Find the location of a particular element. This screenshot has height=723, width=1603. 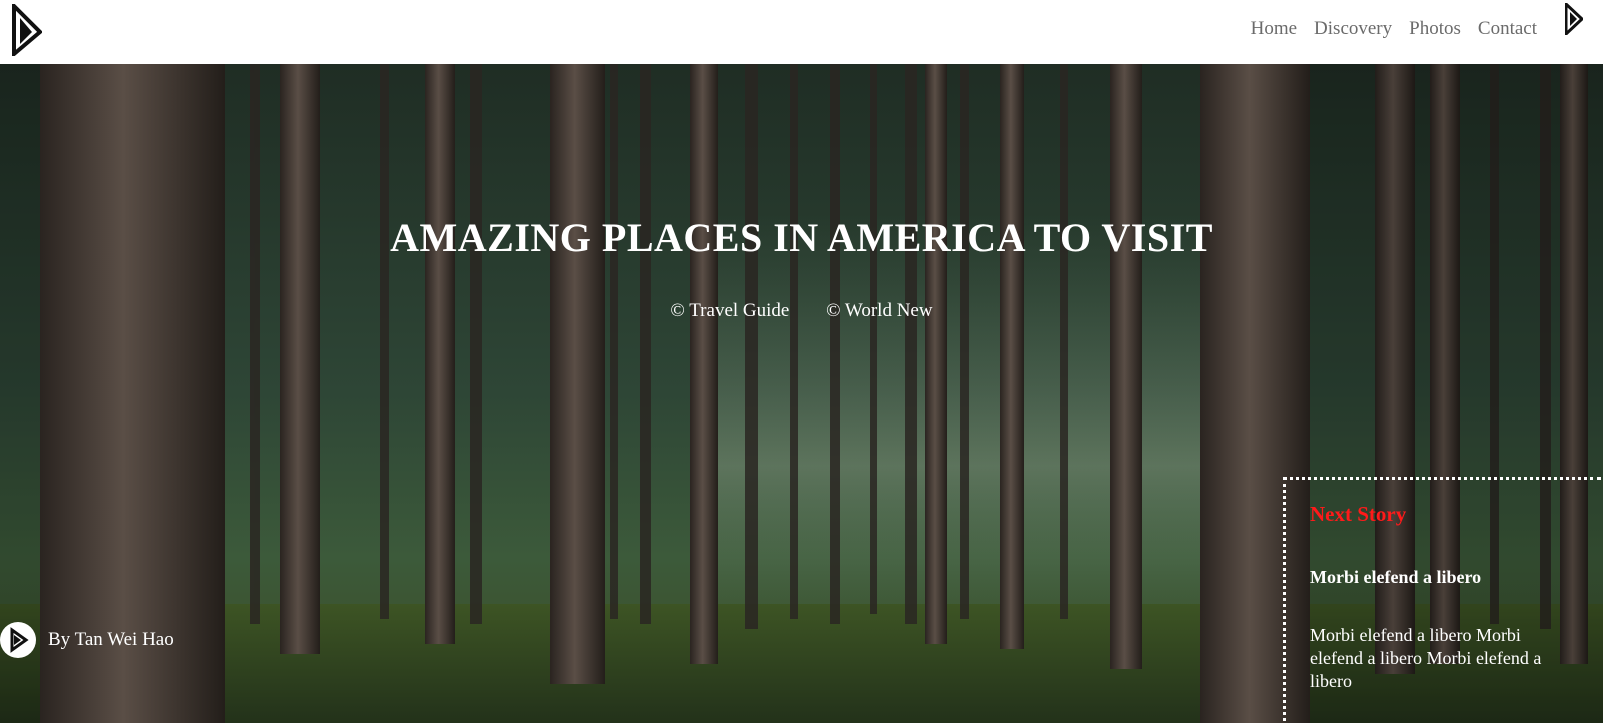

site-header: Home Discovery Photos Contact is located at coordinates (801, 32).